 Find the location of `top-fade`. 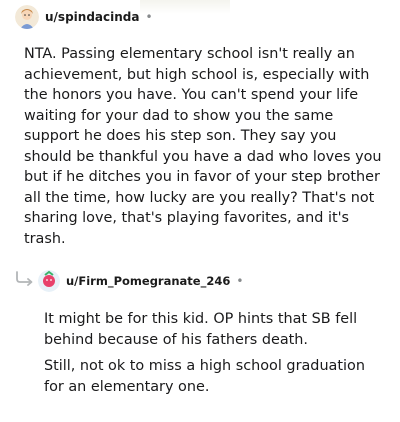

top-fade is located at coordinates (185, 7).